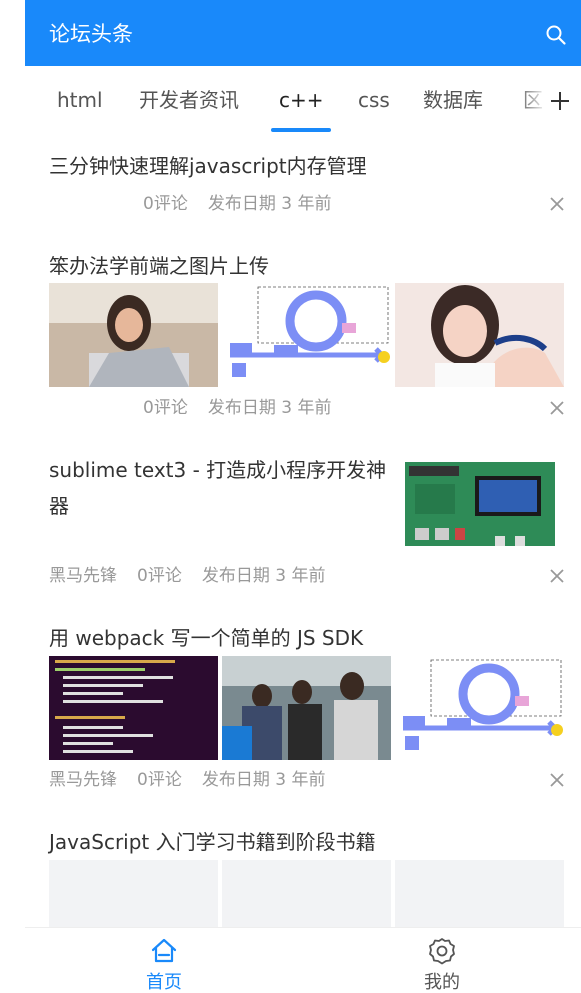 The width and height of the screenshot is (581, 993). I want to click on tab-developer-news: 开发者资讯, so click(189, 100).